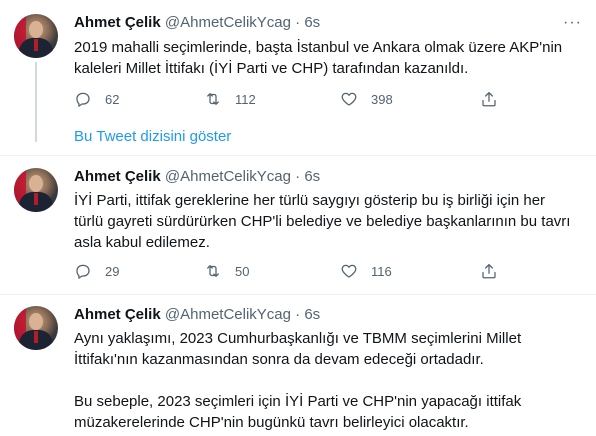  I want to click on more-icon: ···, so click(572, 23).